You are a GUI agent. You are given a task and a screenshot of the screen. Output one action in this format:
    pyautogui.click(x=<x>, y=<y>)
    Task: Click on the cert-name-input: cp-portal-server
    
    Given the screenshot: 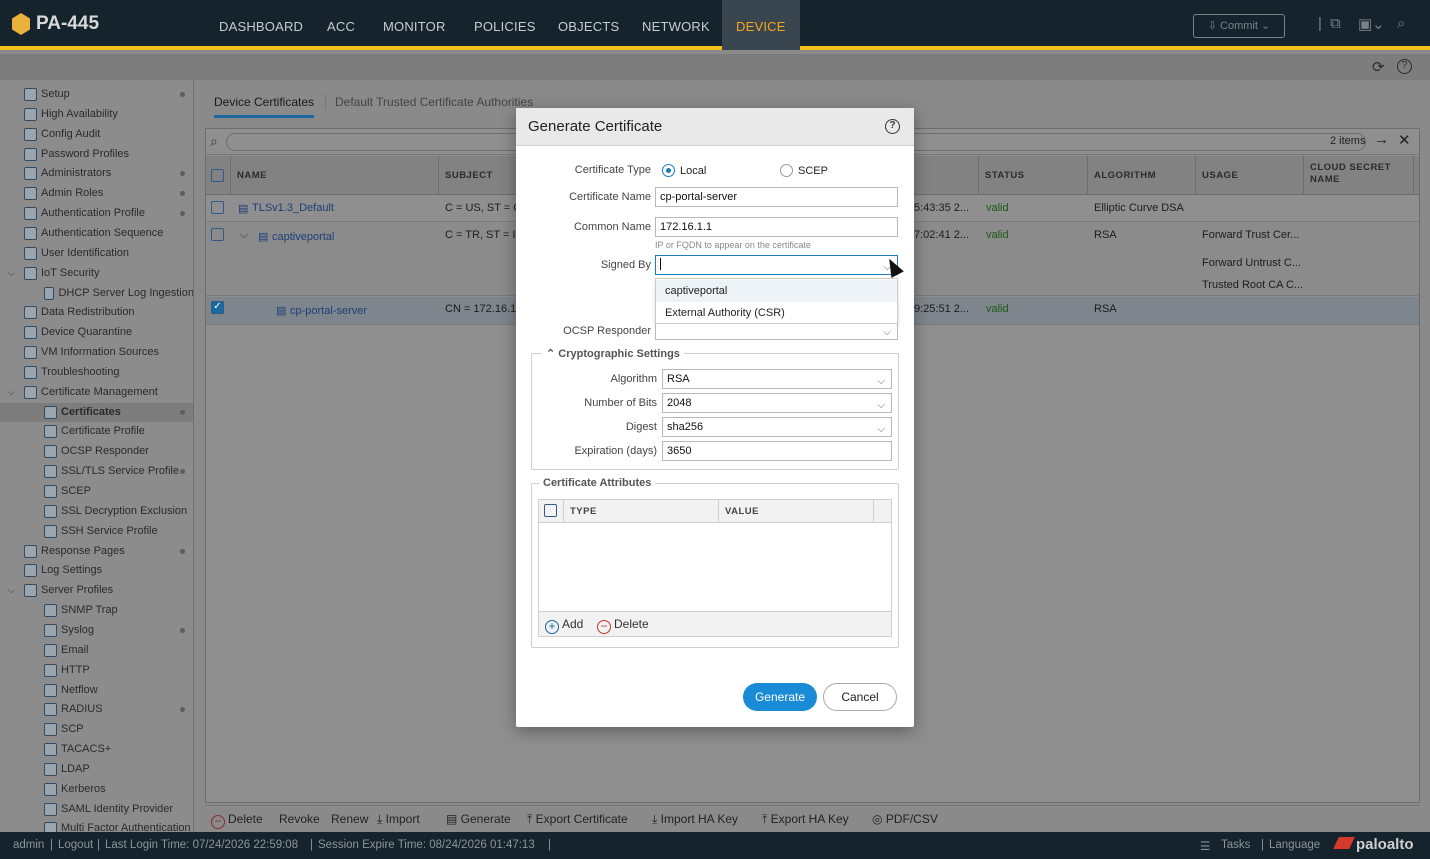 What is the action you would take?
    pyautogui.click(x=776, y=197)
    